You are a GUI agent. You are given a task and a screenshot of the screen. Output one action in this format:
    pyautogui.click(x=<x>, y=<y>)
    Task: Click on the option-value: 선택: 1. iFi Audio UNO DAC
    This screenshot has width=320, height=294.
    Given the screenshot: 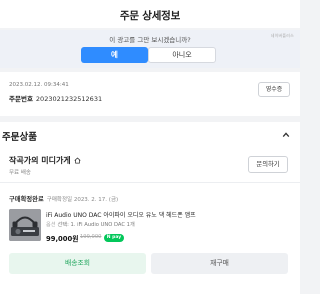 What is the action you would take?
    pyautogui.click(x=91, y=225)
    